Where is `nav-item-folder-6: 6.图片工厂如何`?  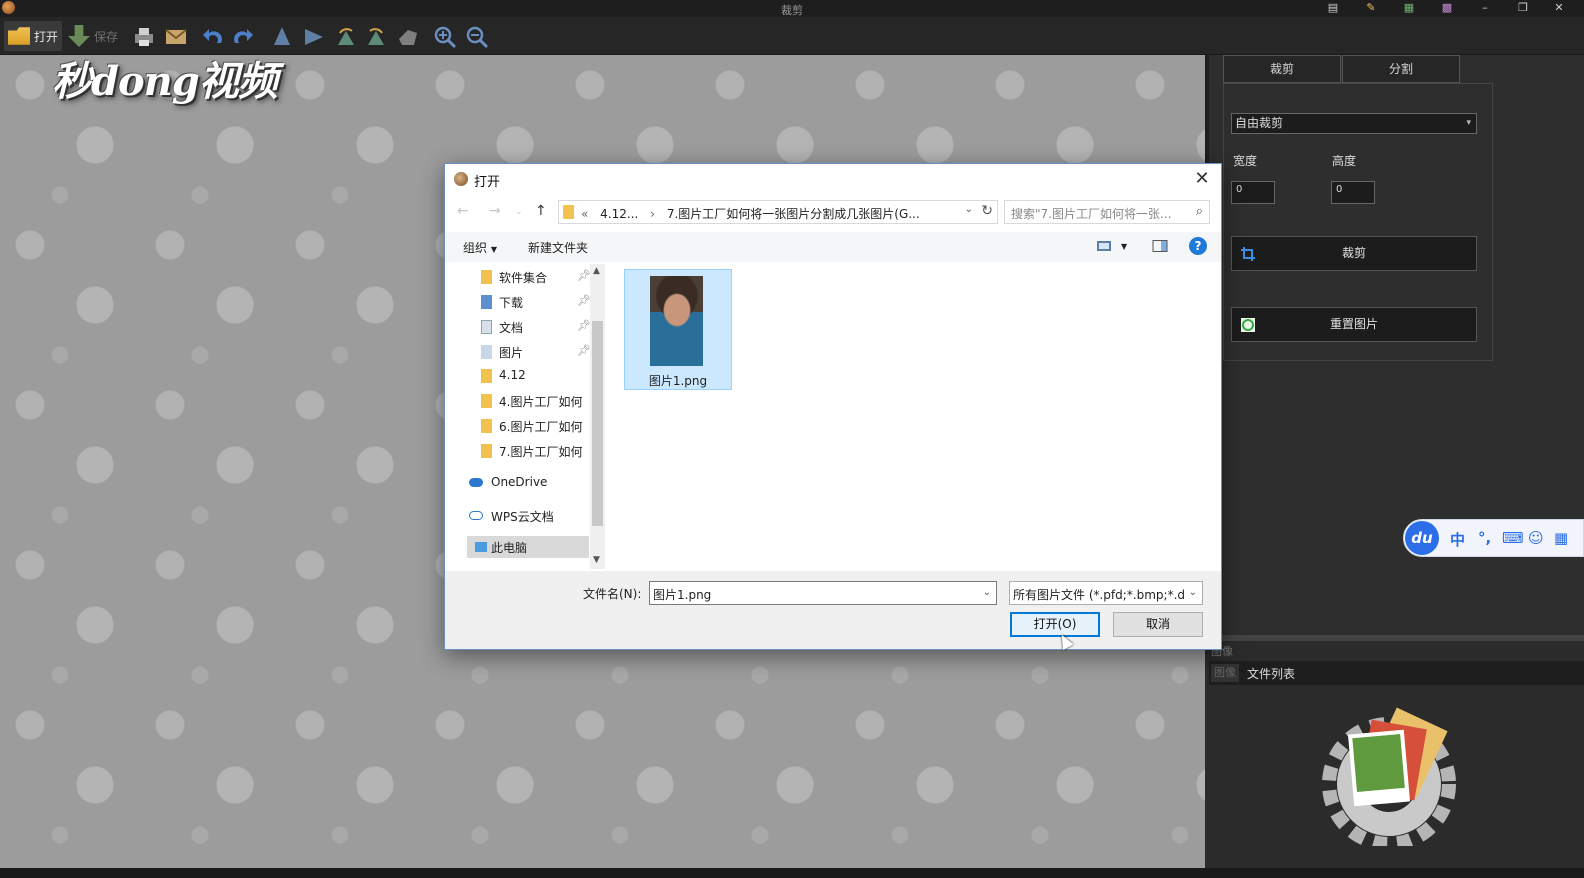 nav-item-folder-6: 6.图片工厂如何 is located at coordinates (535, 426).